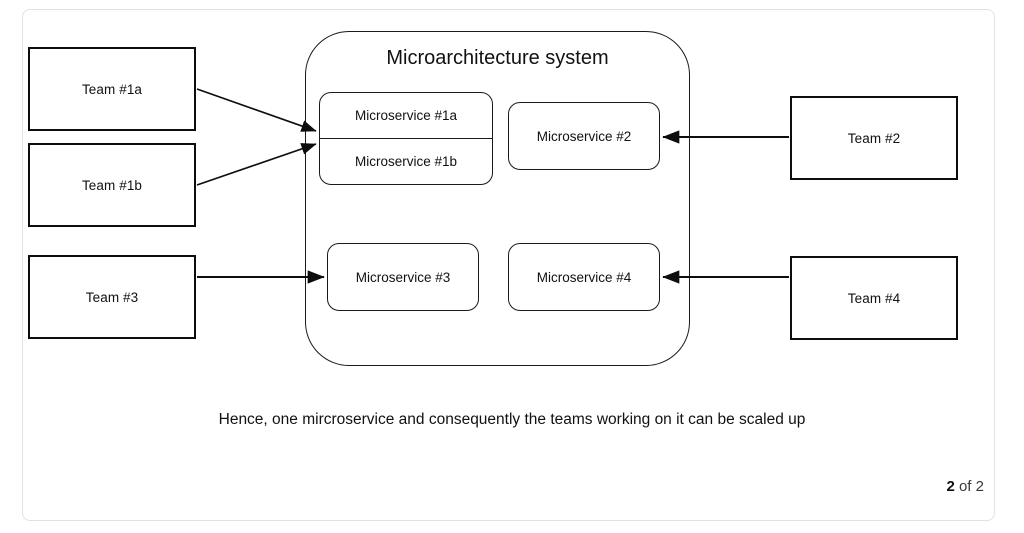 This screenshot has height=533, width=1024. Describe the element at coordinates (497, 58) in the screenshot. I see `system-title: Microarchitecture system` at that location.